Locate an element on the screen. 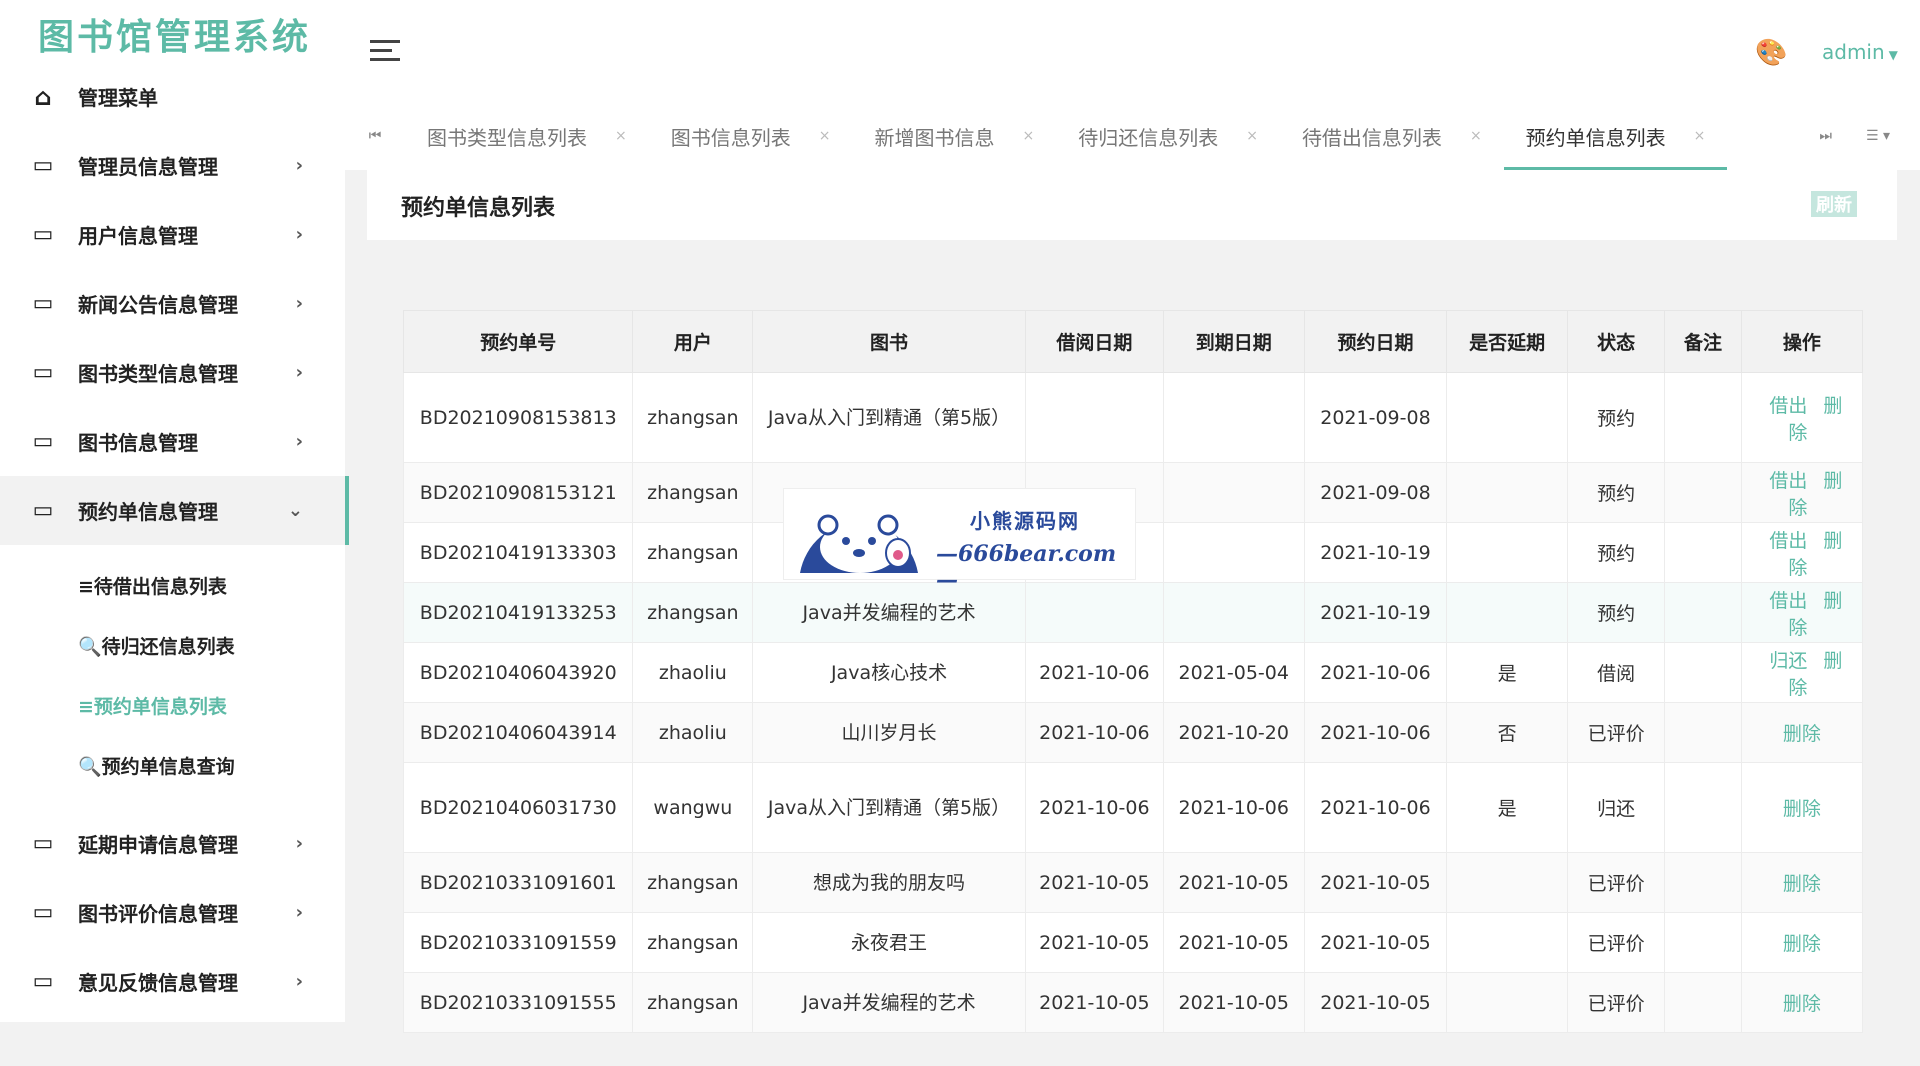  cell-actions: 借出 删除 is located at coordinates (1802, 492).